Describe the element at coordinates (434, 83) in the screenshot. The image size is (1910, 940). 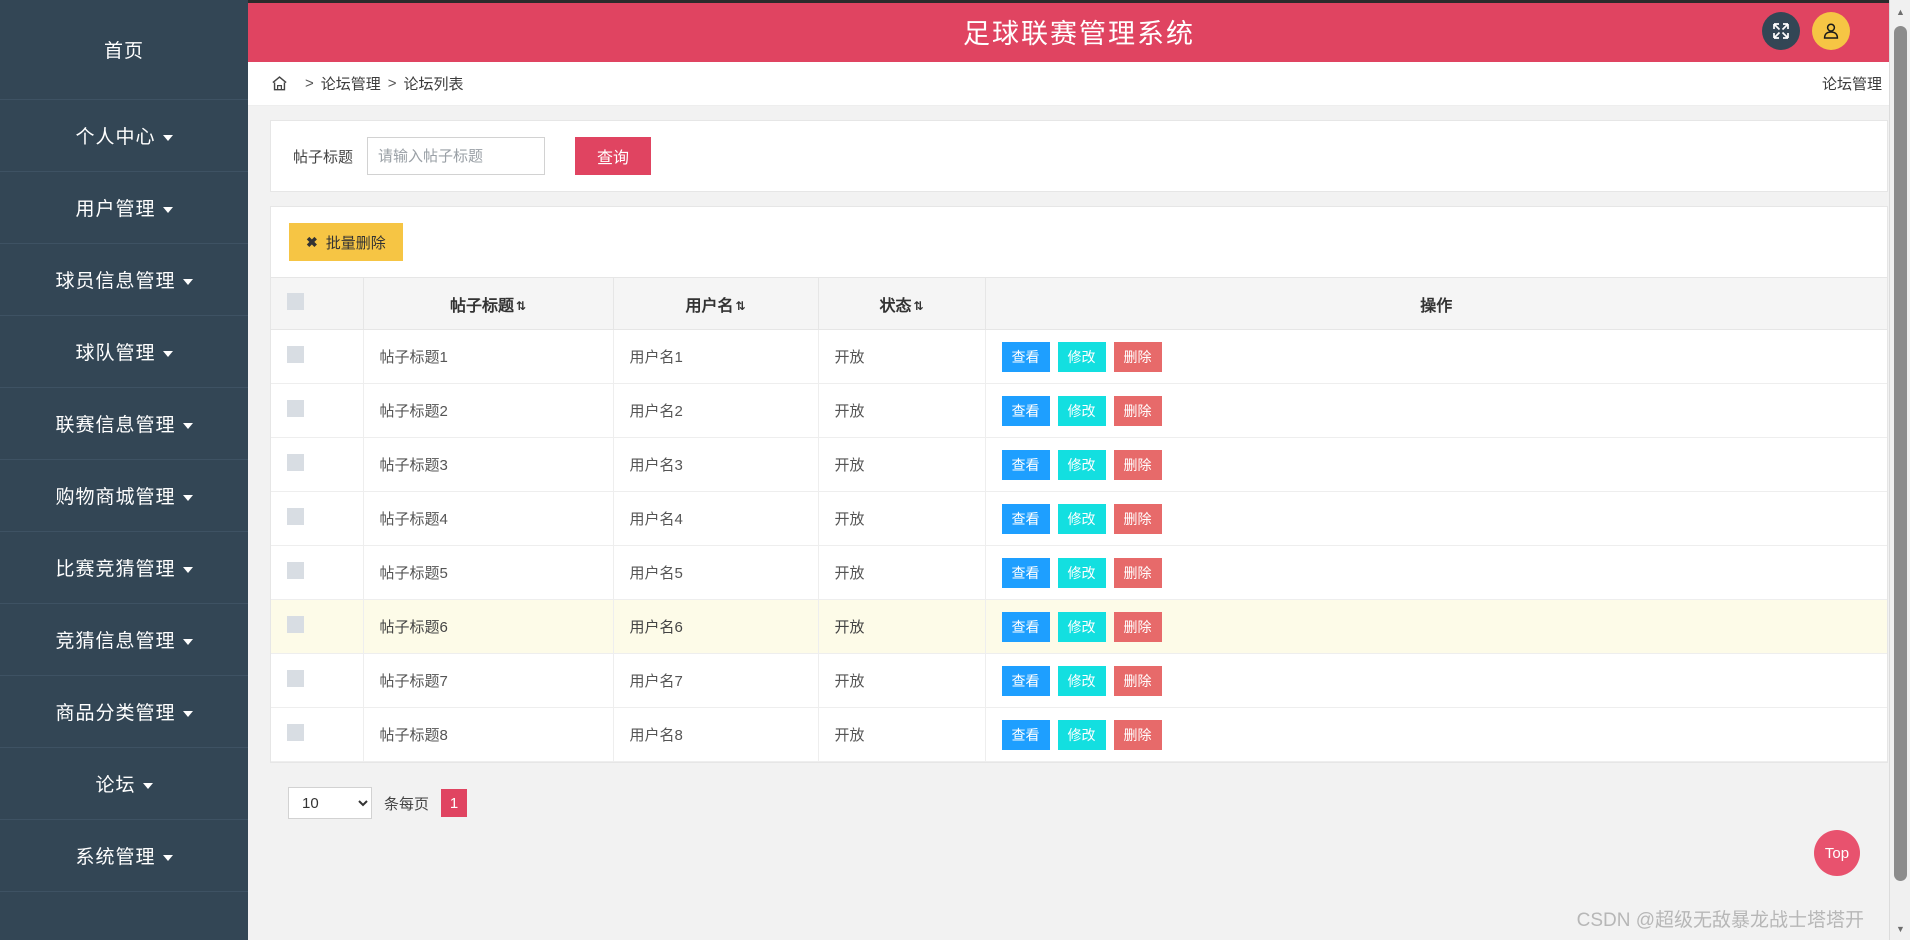
I see `breadcrumb-item-1: 论坛列表` at that location.